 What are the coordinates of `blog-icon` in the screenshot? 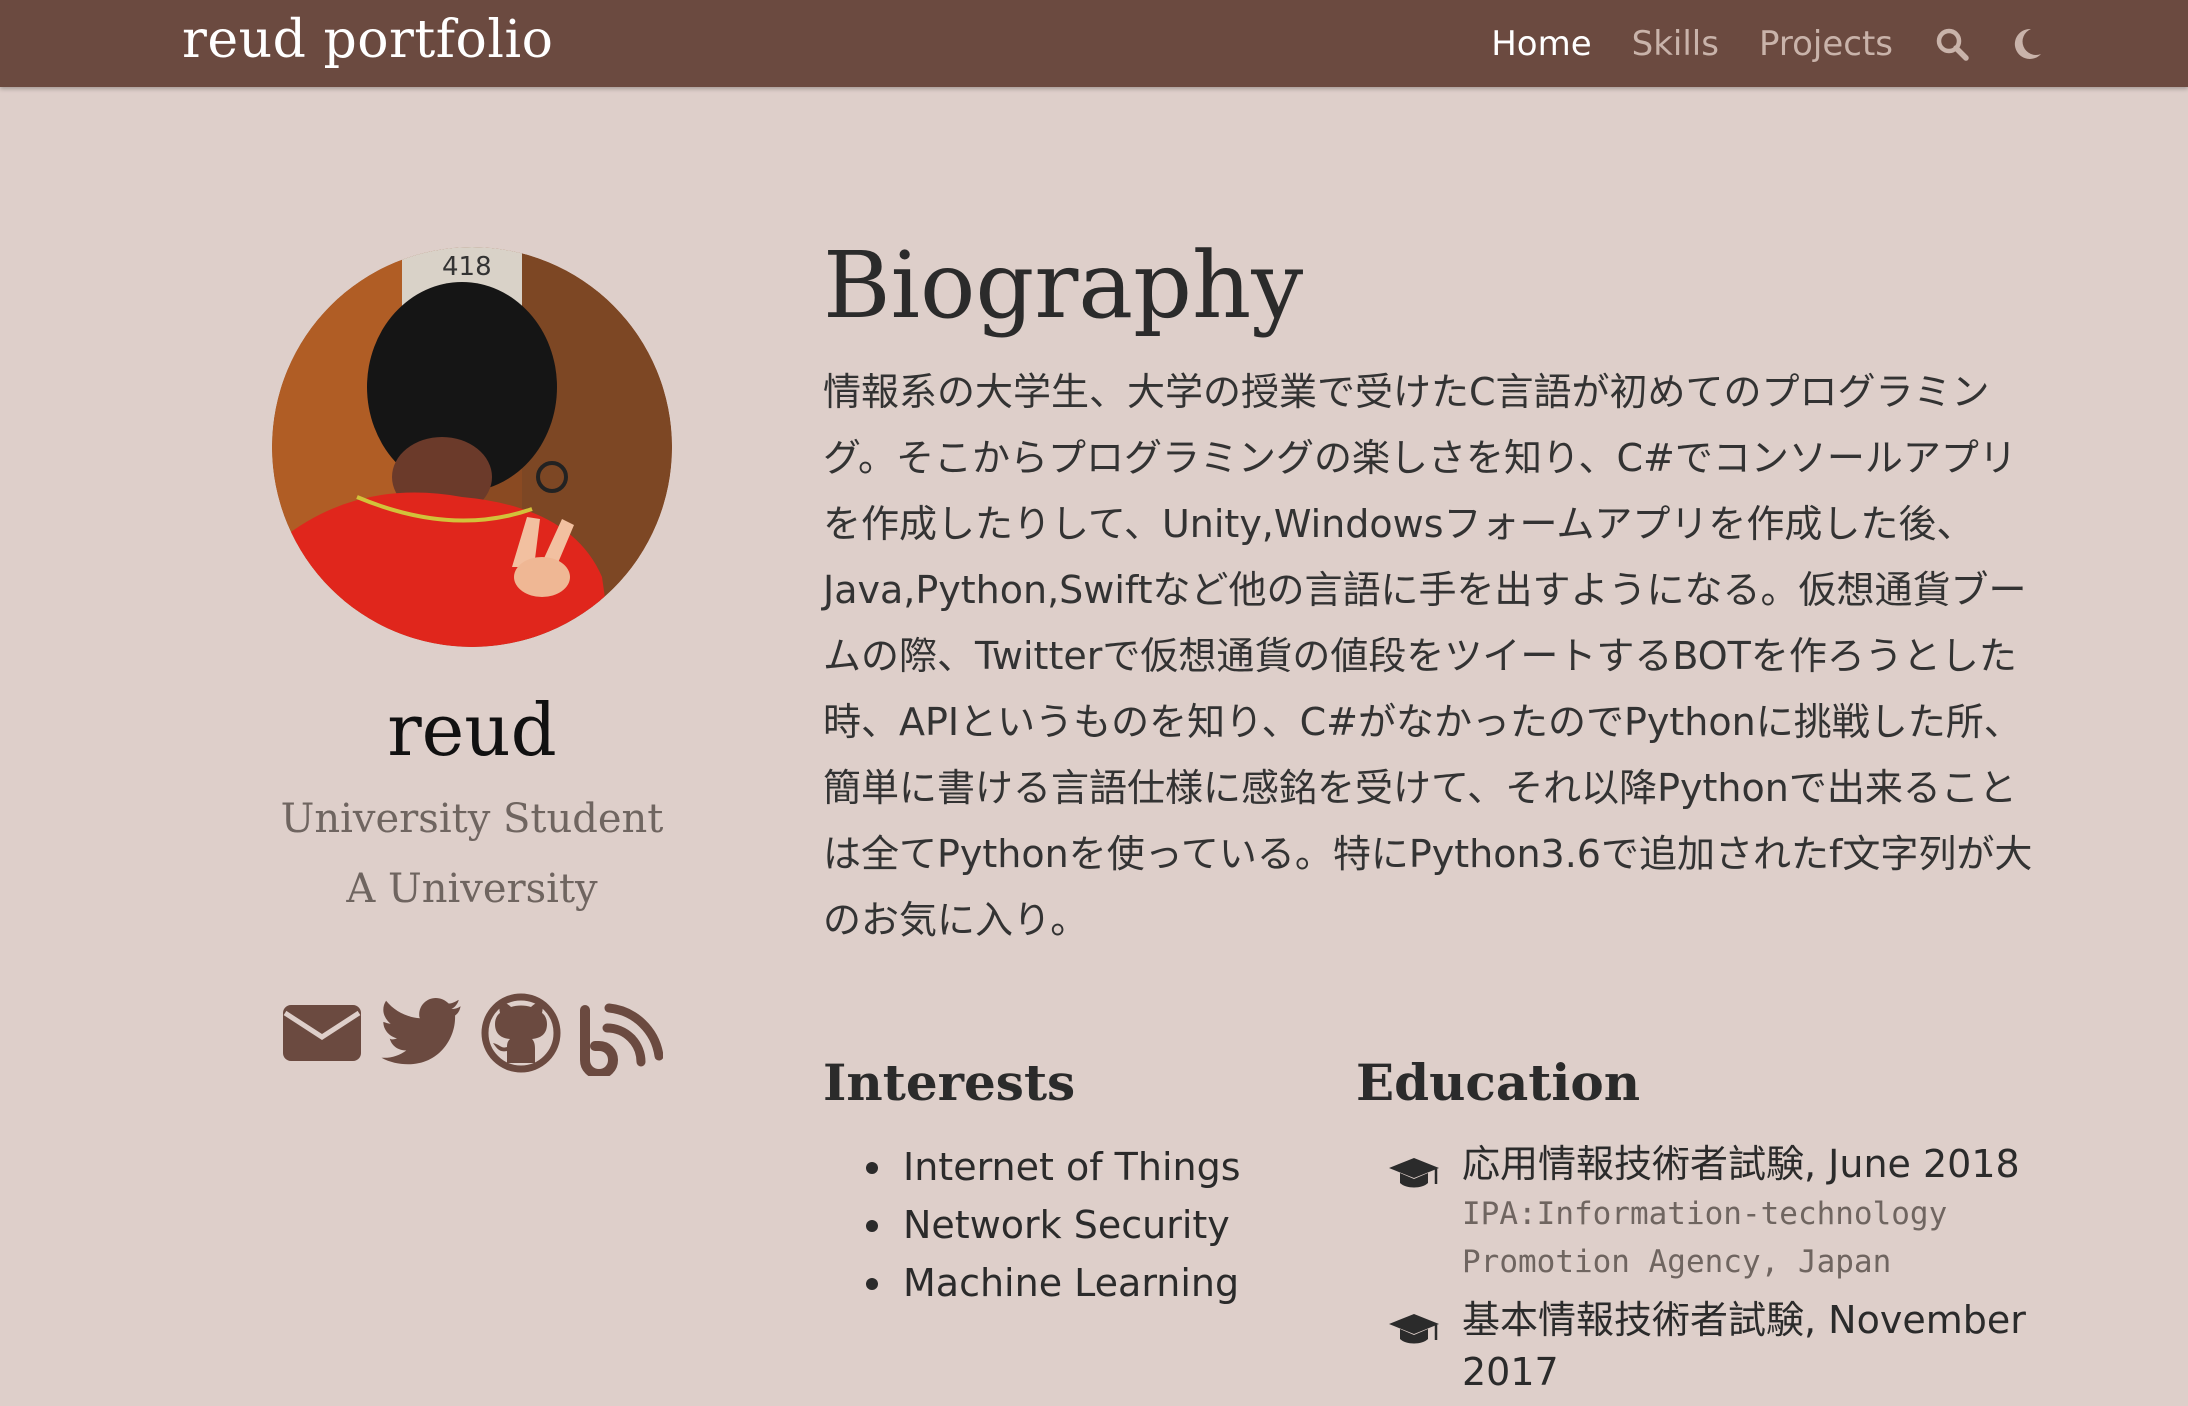 It's located at (621, 1035).